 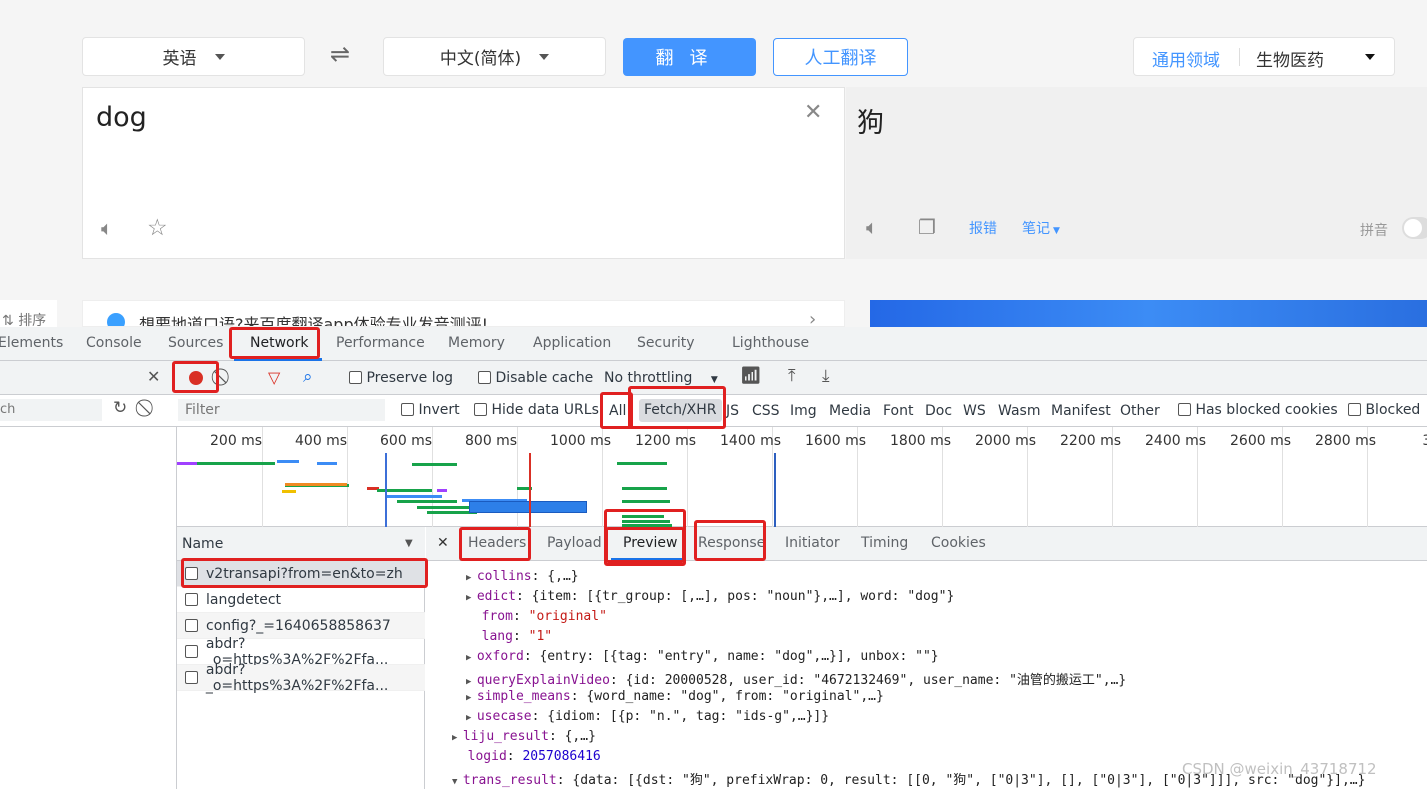 What do you see at coordinates (301, 544) in the screenshot?
I see `name-column-header: Name ▼` at bounding box center [301, 544].